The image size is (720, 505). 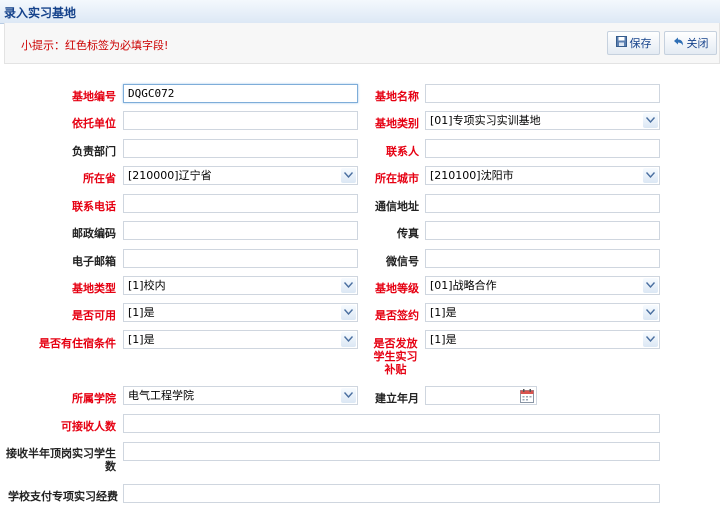 I want to click on base-type-select: [1]校内, so click(x=240, y=285).